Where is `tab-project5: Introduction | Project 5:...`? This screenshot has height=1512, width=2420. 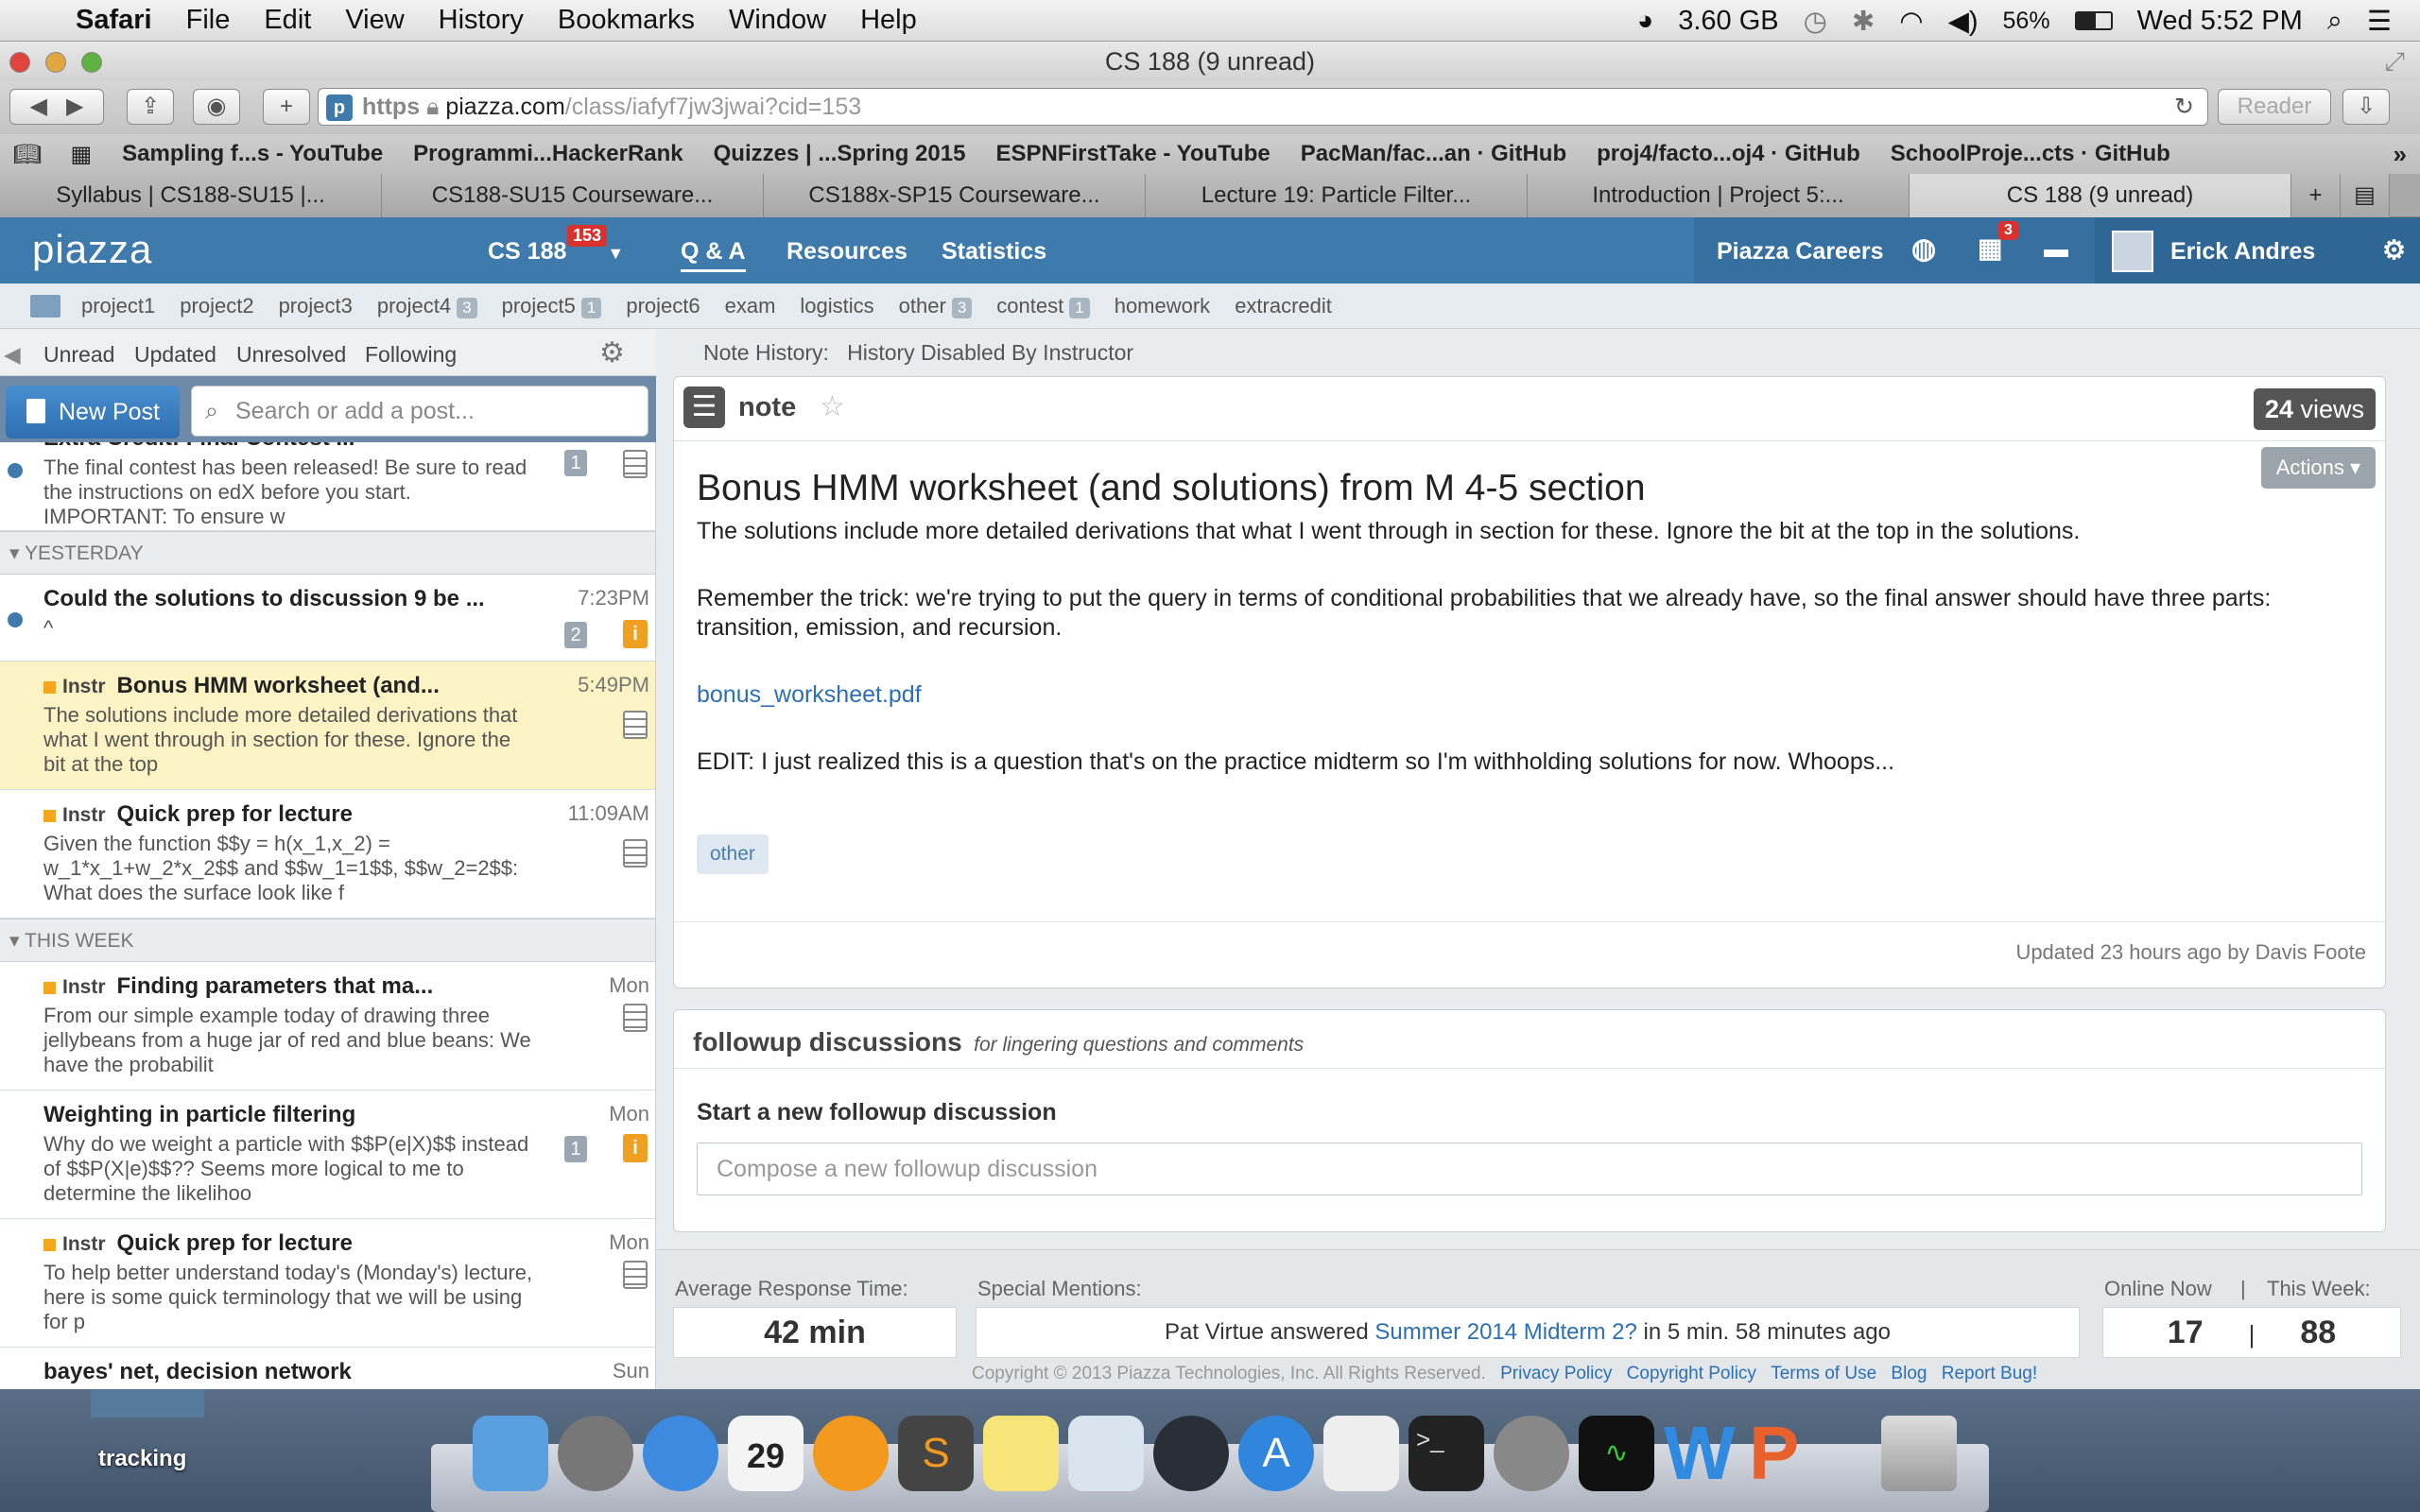 tab-project5: Introduction | Project 5:... is located at coordinates (1719, 195).